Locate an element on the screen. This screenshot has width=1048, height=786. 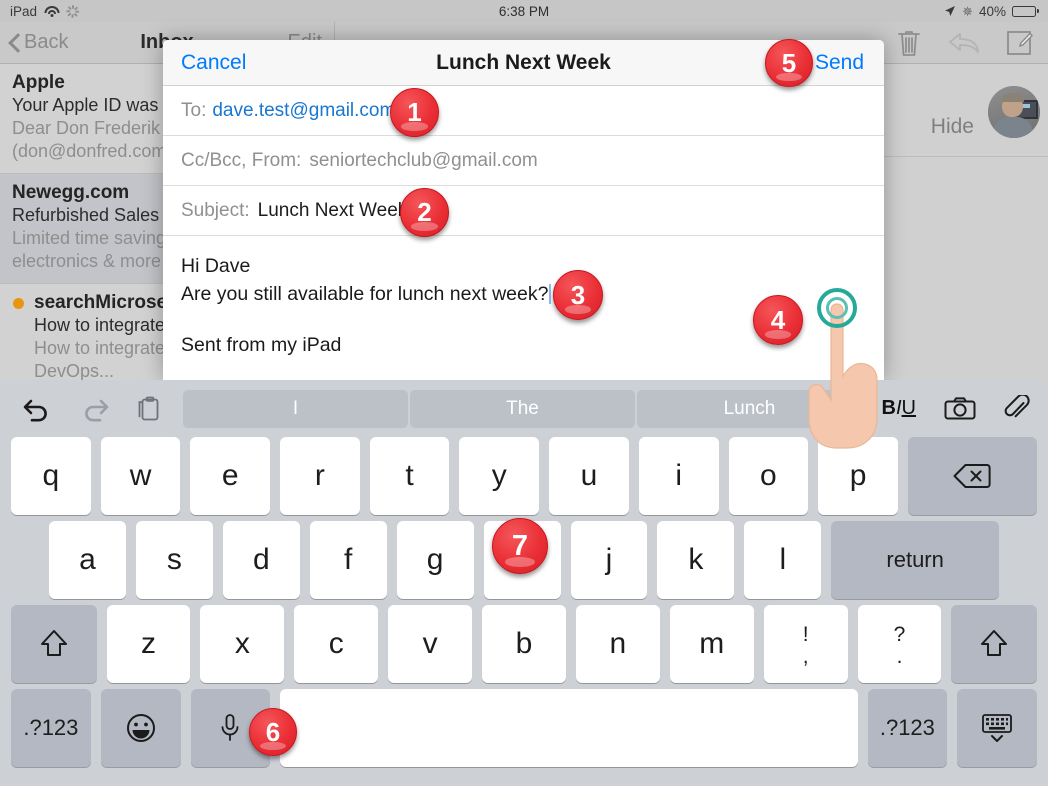
key-period-label: . is located at coordinates (899, 656).